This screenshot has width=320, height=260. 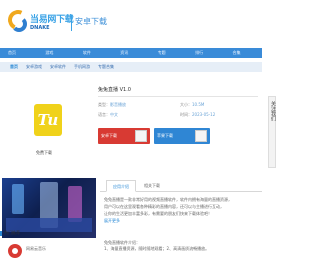 I want to click on nav-item-home: 首页, so click(x=18, y=53).